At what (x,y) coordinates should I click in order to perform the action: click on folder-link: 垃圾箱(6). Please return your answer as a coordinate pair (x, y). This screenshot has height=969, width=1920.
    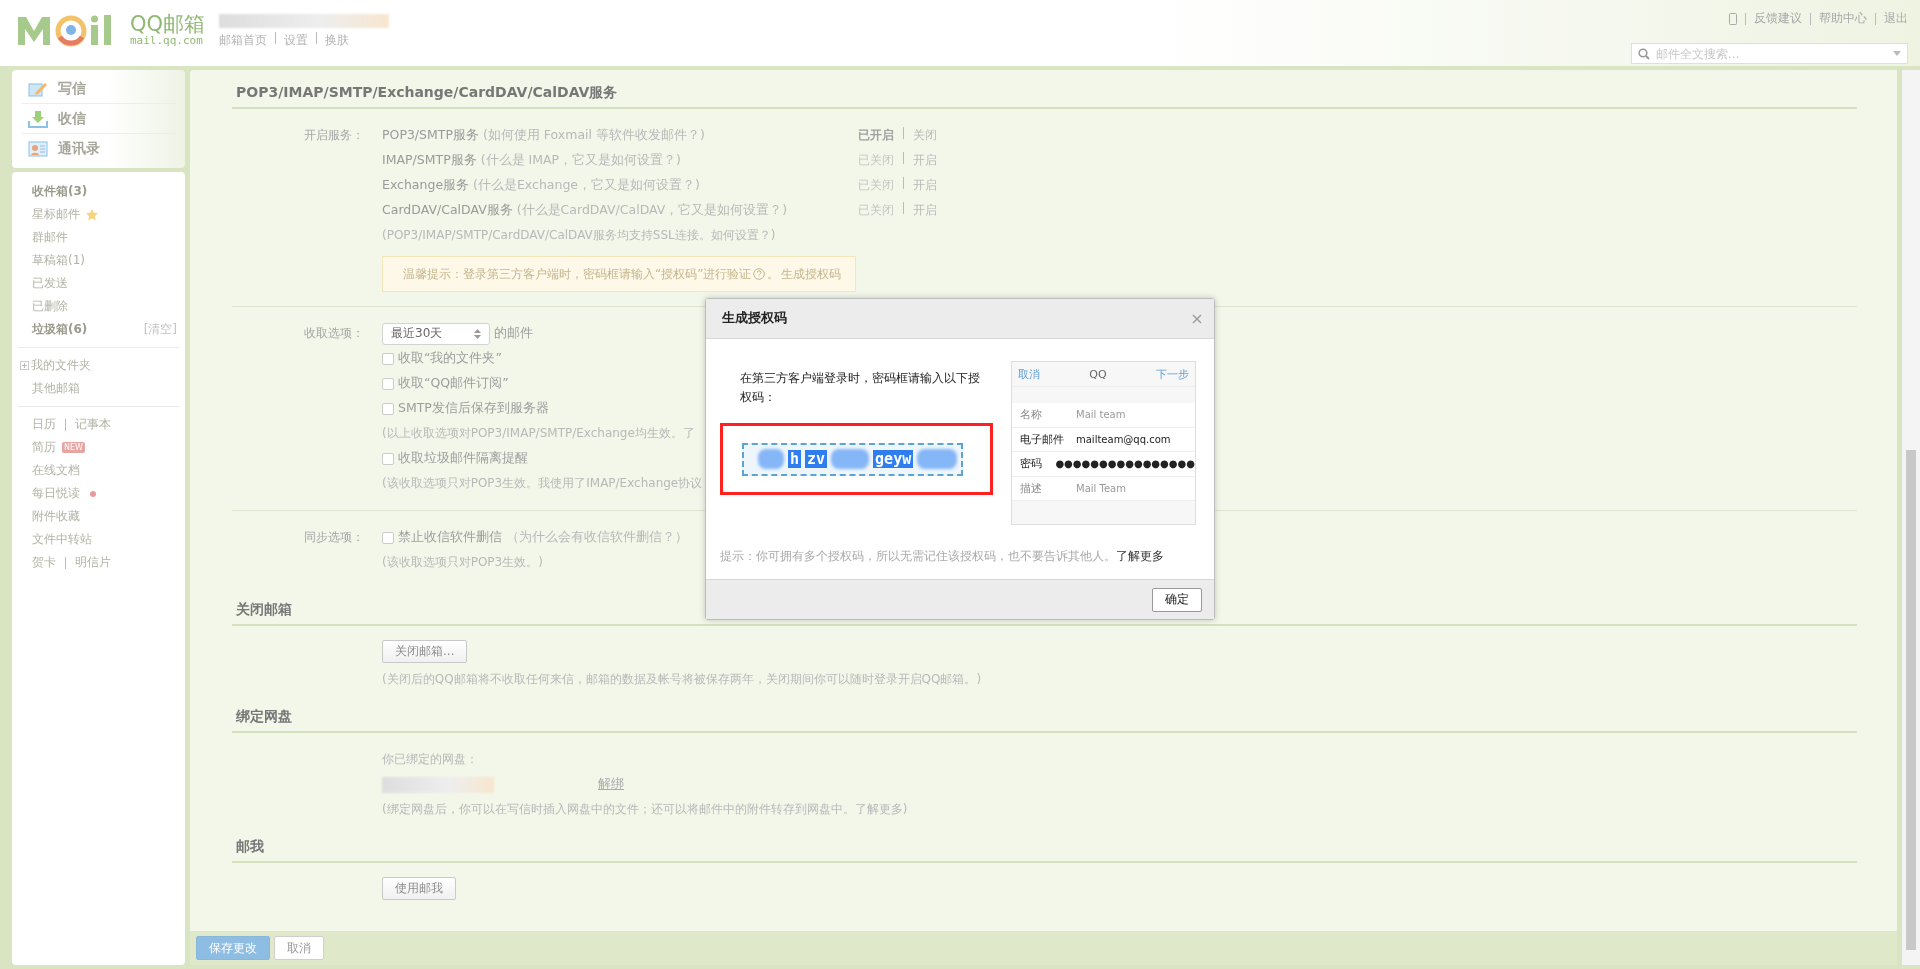
    Looking at the image, I should click on (60, 329).